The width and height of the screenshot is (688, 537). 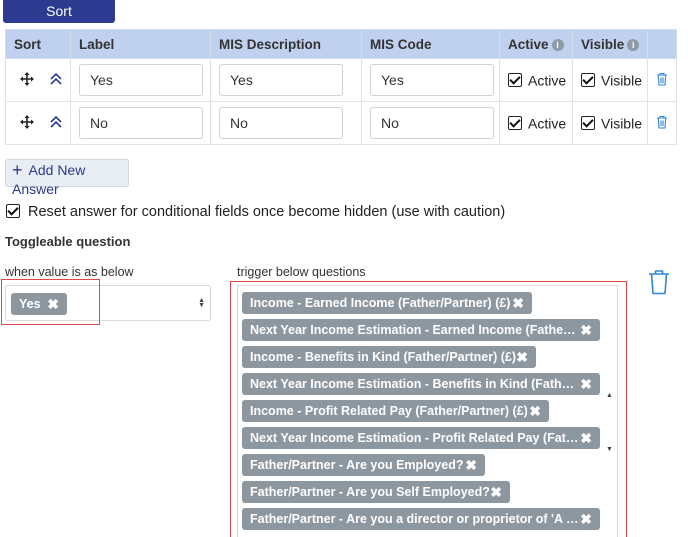 I want to click on header-sort: Sort, so click(x=38, y=44).